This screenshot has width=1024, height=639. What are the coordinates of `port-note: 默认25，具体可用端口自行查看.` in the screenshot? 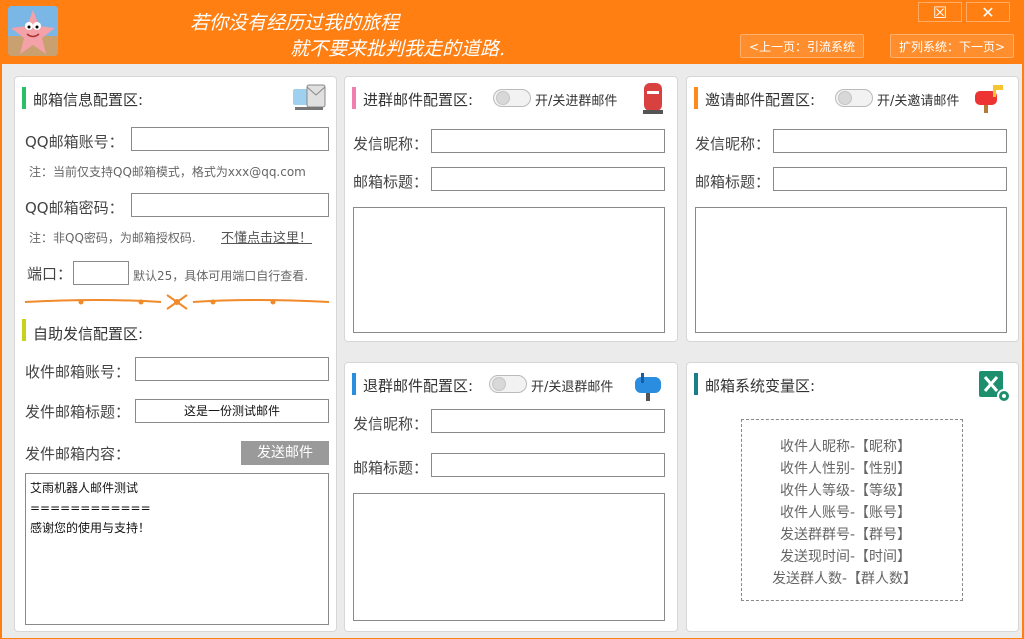 It's located at (221, 276).